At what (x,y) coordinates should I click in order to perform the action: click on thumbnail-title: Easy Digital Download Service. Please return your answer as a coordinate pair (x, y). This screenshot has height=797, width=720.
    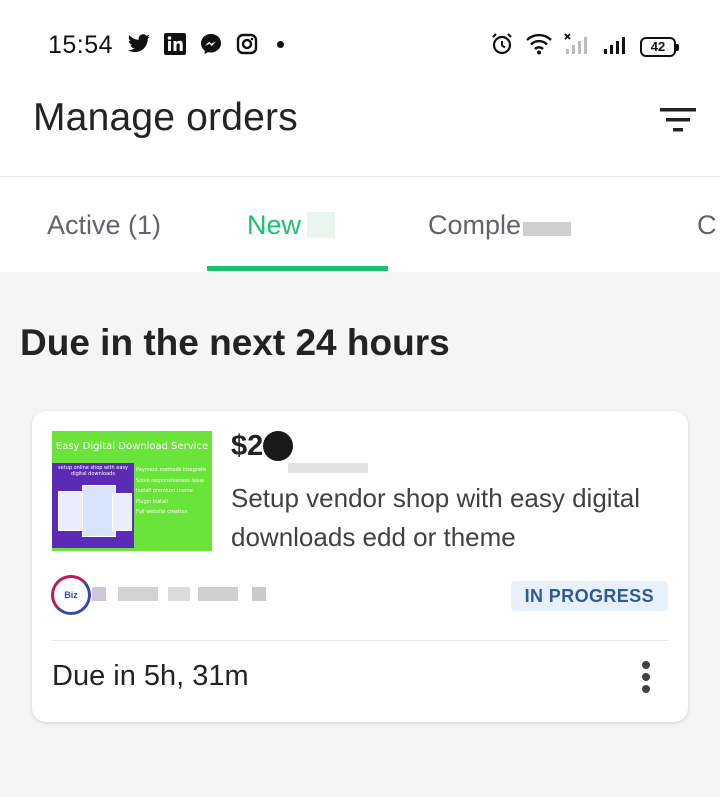
    Looking at the image, I should click on (132, 446).